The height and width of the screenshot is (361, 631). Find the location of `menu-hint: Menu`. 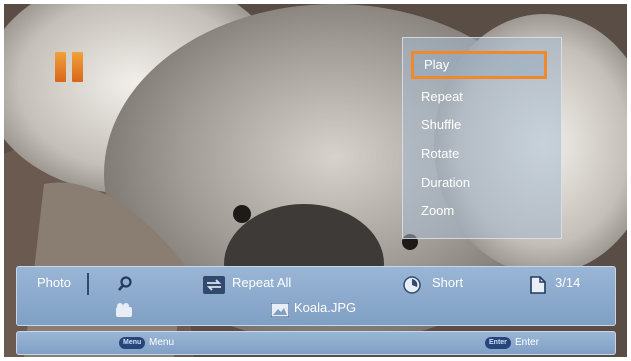

menu-hint: Menu is located at coordinates (162, 342).